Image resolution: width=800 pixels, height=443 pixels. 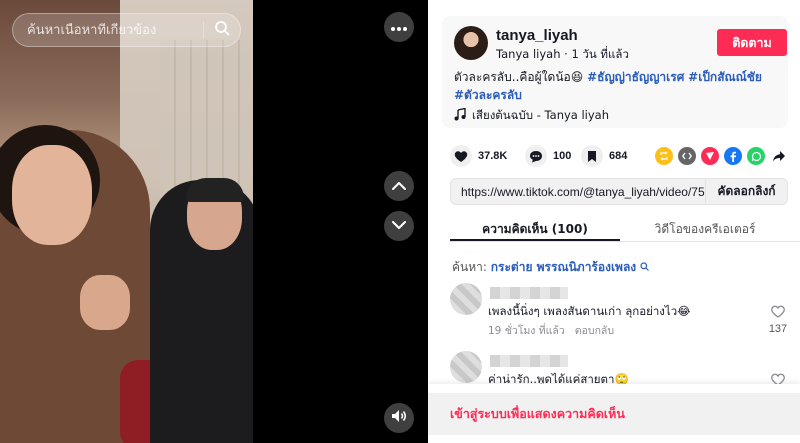 I want to click on comment-like: 137, so click(x=778, y=320).